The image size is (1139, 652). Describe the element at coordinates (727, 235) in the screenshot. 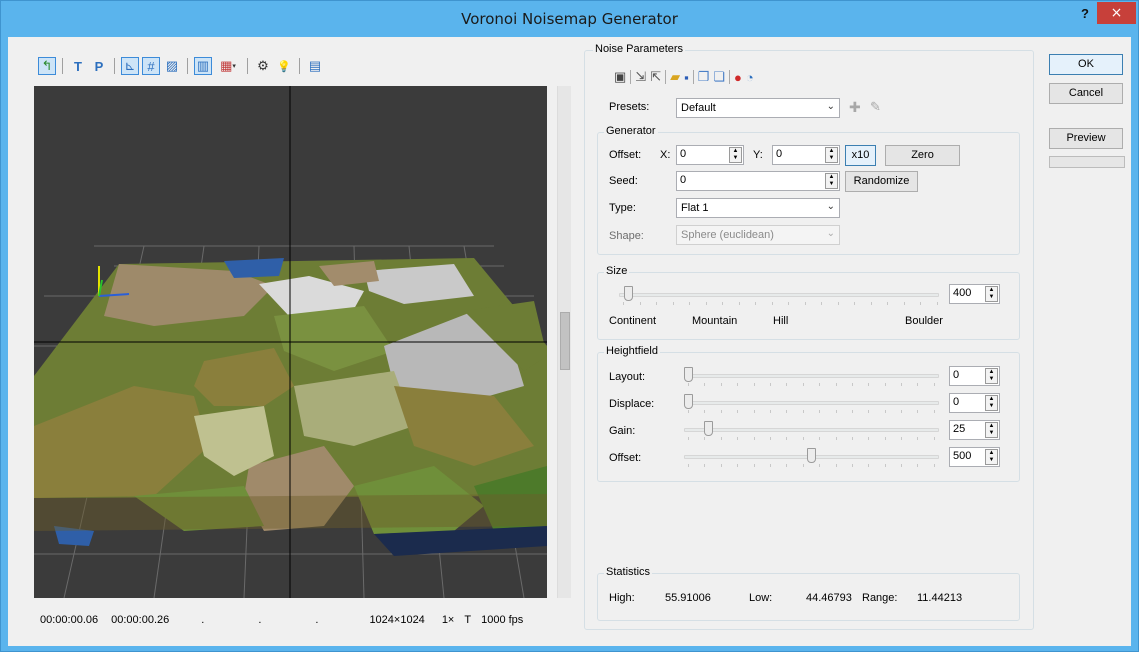

I see `shape-value: Sphere (euclidean)` at that location.